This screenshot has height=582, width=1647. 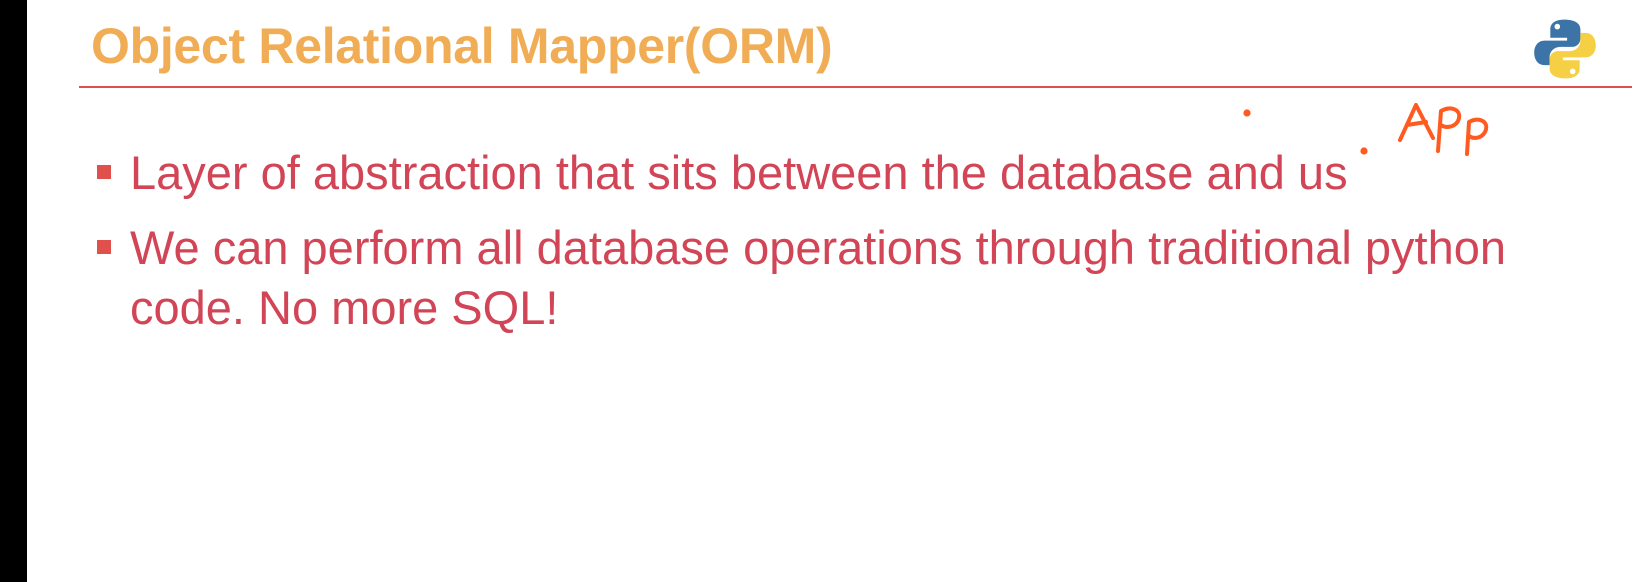 What do you see at coordinates (462, 46) in the screenshot?
I see `slide-title: Object Relational Mapper(ORM)` at bounding box center [462, 46].